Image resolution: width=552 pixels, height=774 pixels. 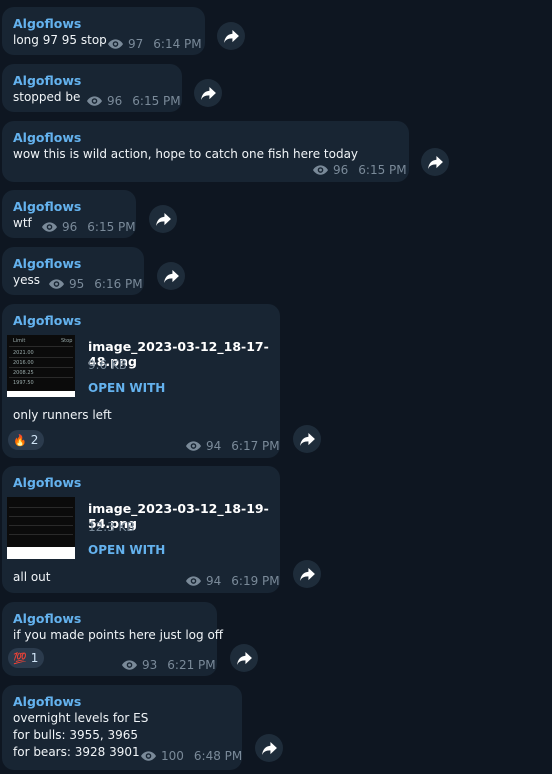 What do you see at coordinates (92, 88) in the screenshot?
I see `message-bubble: Algoflows stopped be 96 6:15 PM` at bounding box center [92, 88].